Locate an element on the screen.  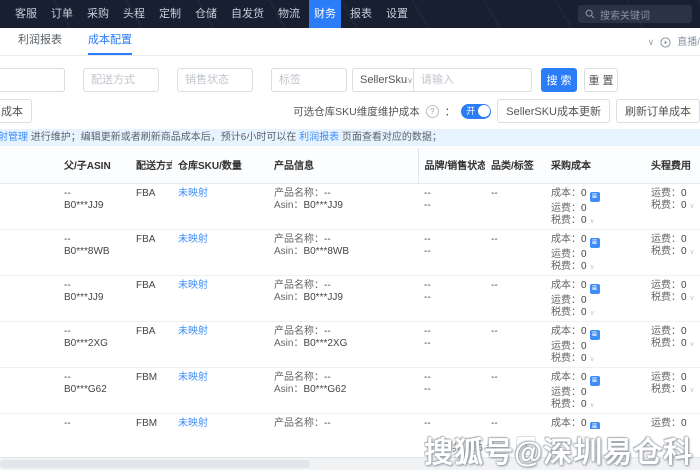
nav-item-报表: 报表 is located at coordinates (361, 14).